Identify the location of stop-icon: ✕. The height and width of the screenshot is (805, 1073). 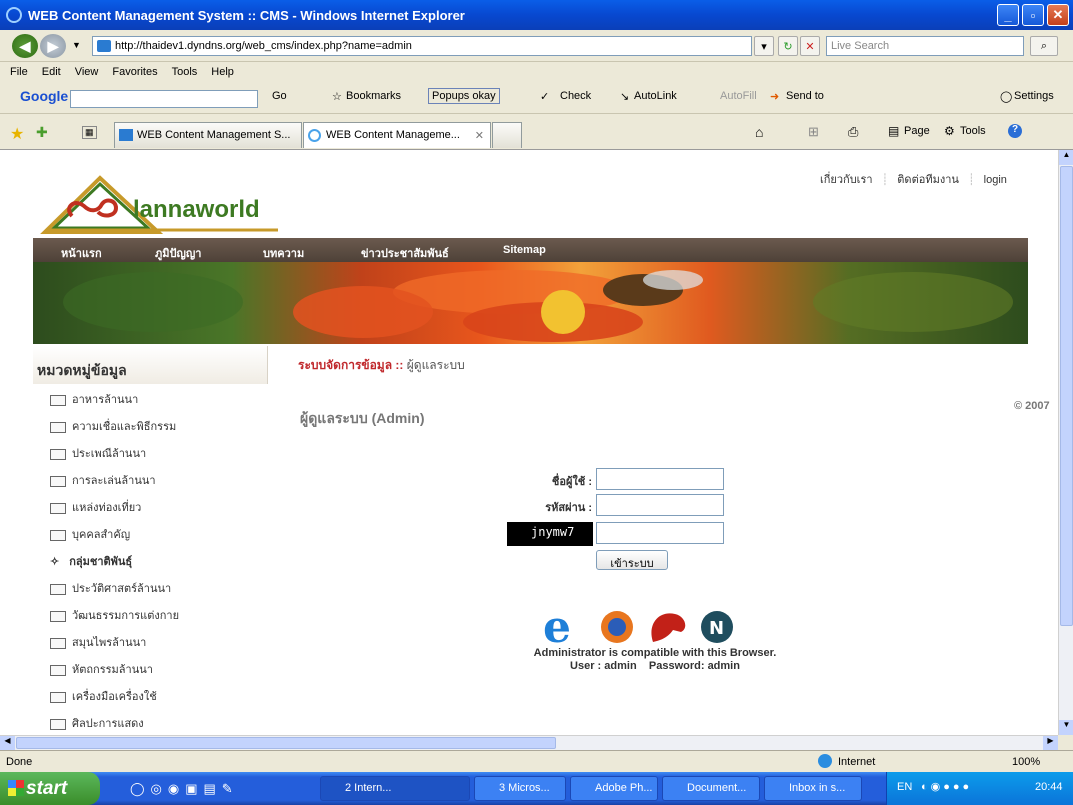
(810, 46).